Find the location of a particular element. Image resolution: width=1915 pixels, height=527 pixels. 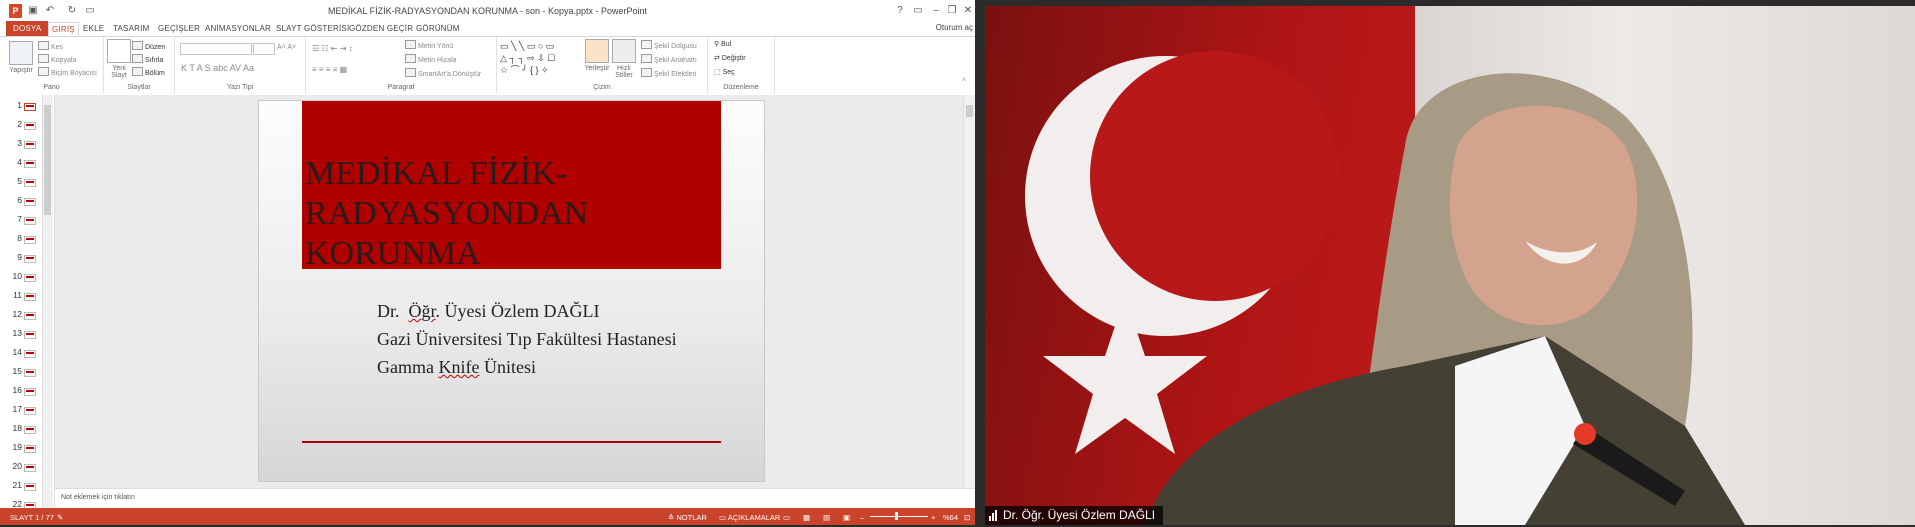

spellcheck-icon: ✎ is located at coordinates (60, 517).